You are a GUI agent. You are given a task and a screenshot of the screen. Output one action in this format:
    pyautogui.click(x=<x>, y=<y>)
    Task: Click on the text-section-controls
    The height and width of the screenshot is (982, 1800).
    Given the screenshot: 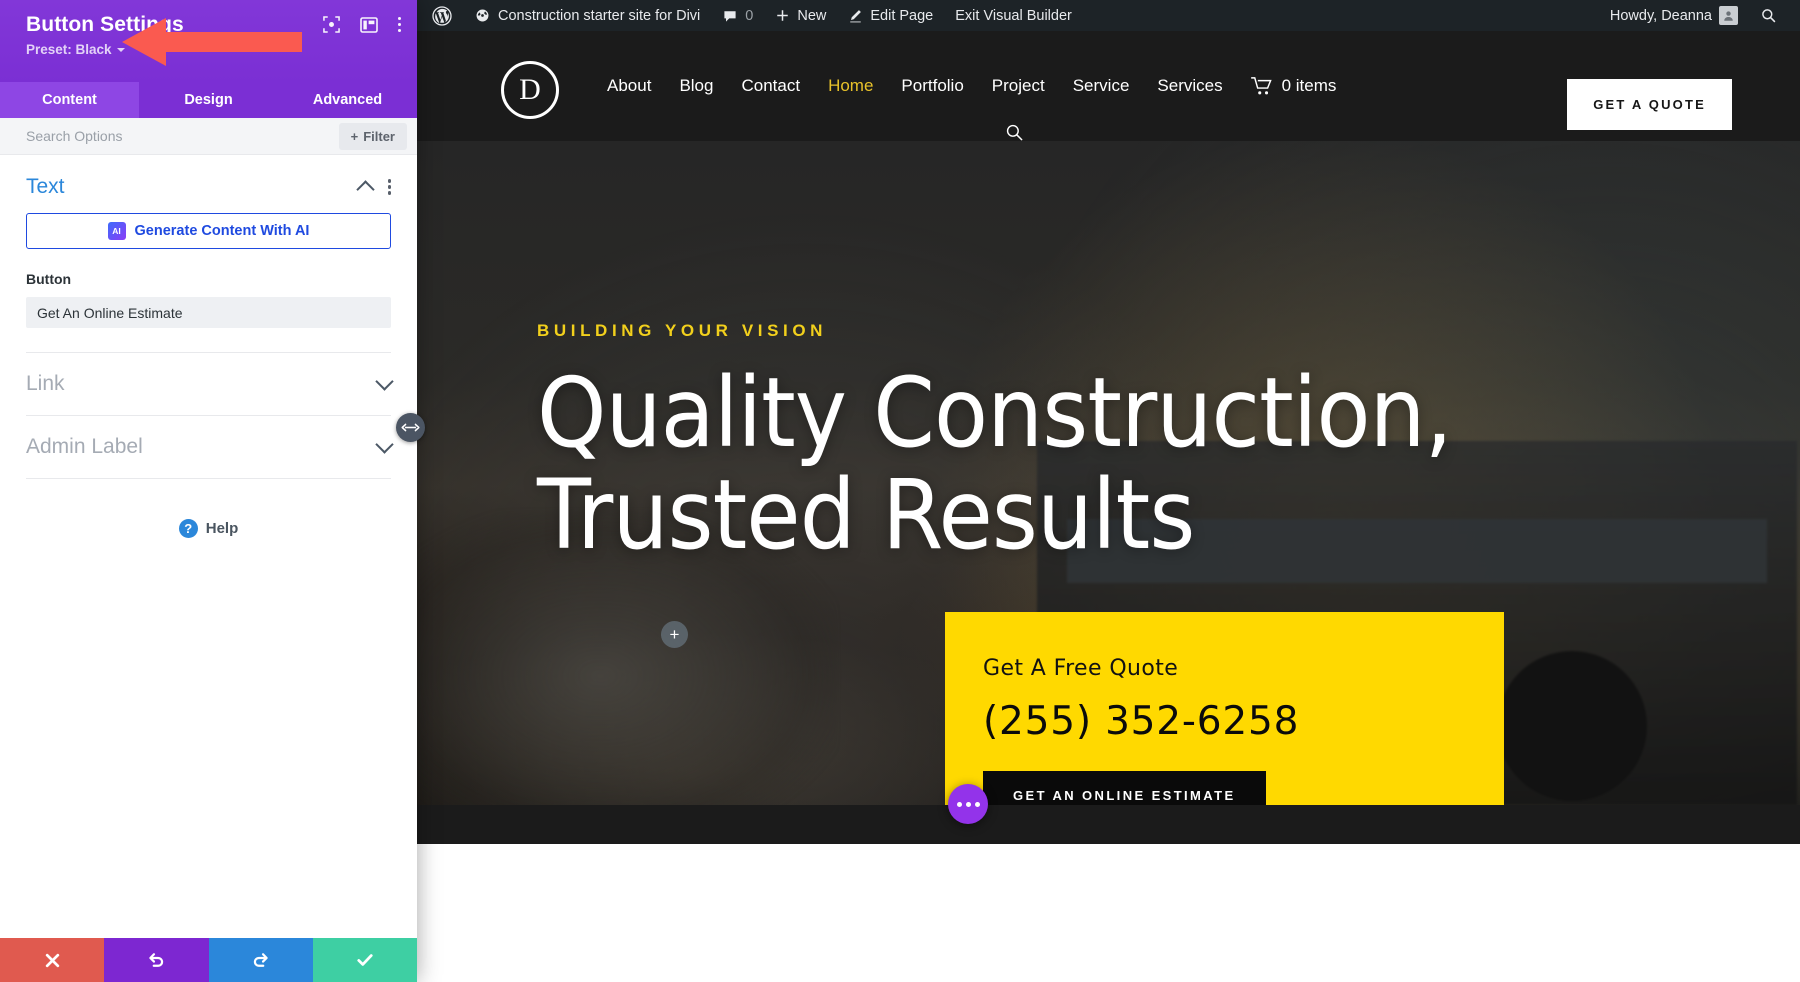 What is the action you would take?
    pyautogui.click(x=373, y=188)
    